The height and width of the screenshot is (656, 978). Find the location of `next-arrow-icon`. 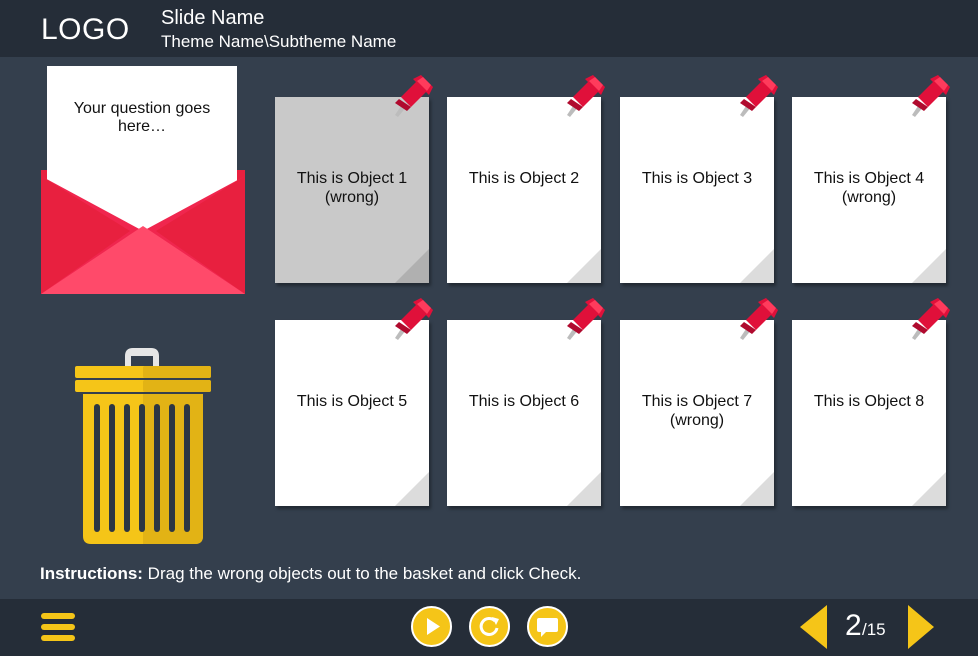

next-arrow-icon is located at coordinates (921, 627).